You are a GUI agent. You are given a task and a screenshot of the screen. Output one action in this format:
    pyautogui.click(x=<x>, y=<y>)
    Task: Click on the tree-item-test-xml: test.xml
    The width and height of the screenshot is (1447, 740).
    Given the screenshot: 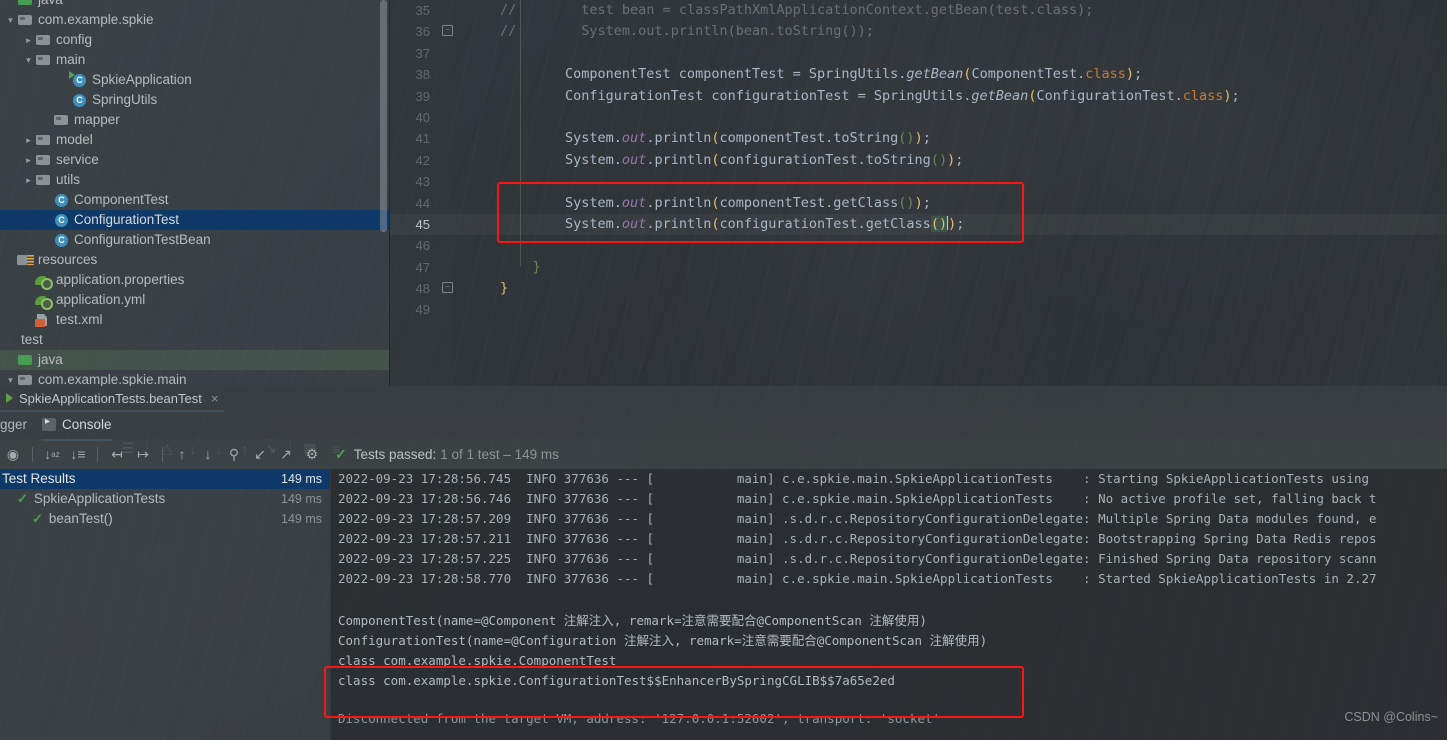 What is the action you would take?
    pyautogui.click(x=194, y=320)
    